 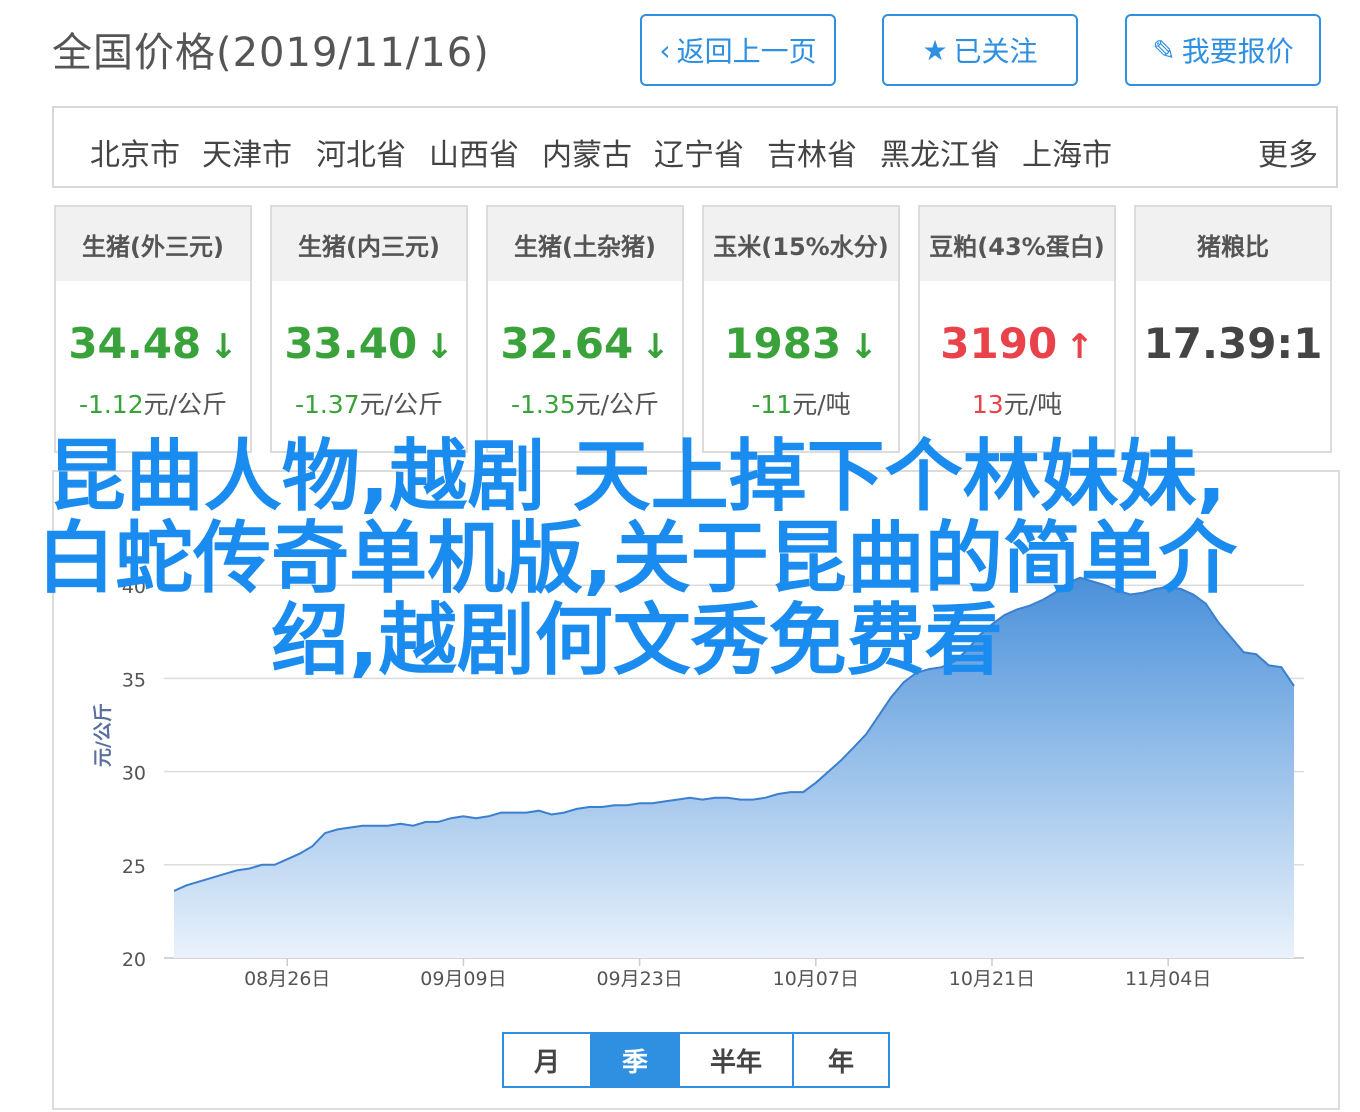 What do you see at coordinates (816, 979) in the screenshot?
I see `x-tick-label: 10月07日` at bounding box center [816, 979].